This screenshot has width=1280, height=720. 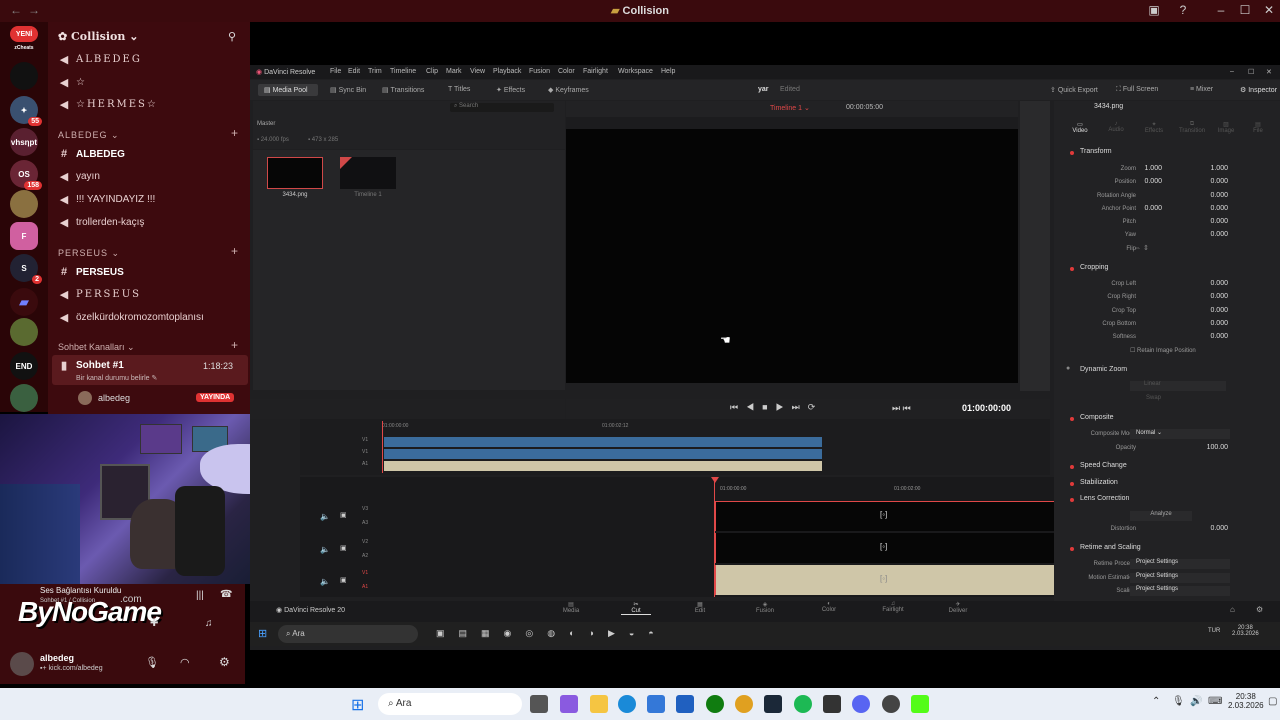 I want to click on obs-icon, so click(x=891, y=704).